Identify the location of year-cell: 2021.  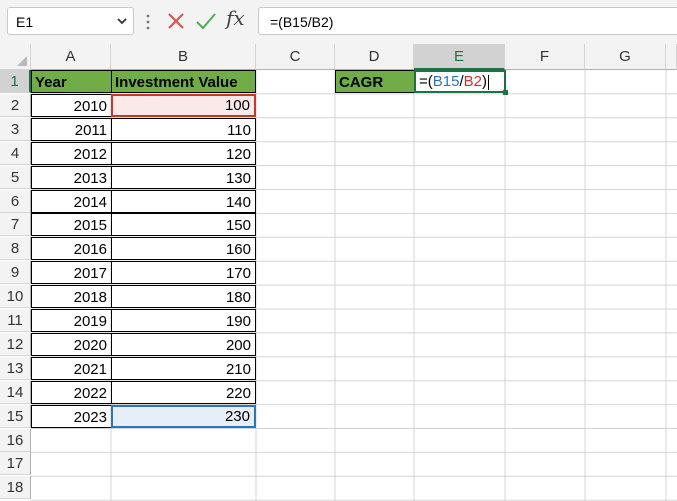
(71, 368).